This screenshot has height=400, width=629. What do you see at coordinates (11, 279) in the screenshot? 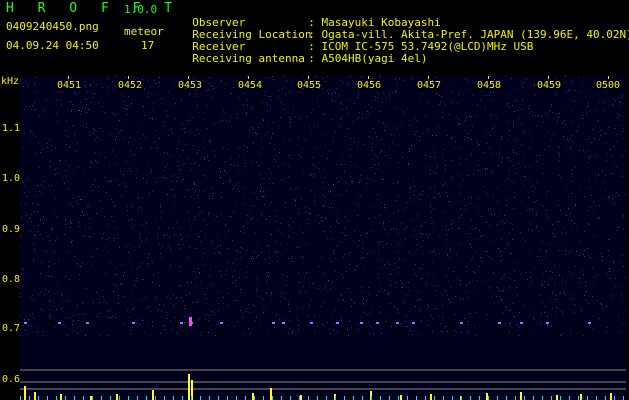
I see `freq-label-0.8: 0.8` at bounding box center [11, 279].